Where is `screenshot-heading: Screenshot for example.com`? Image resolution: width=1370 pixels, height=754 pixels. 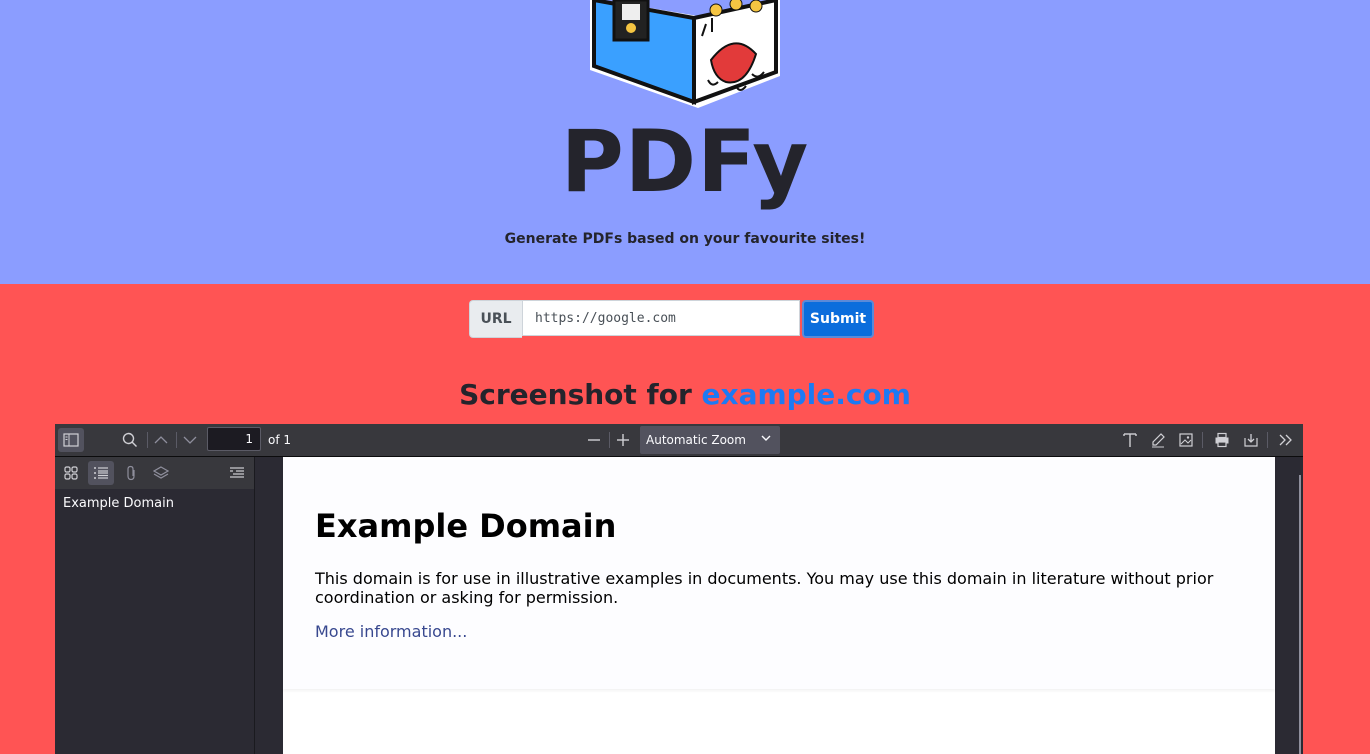
screenshot-heading: Screenshot for example.com is located at coordinates (685, 394).